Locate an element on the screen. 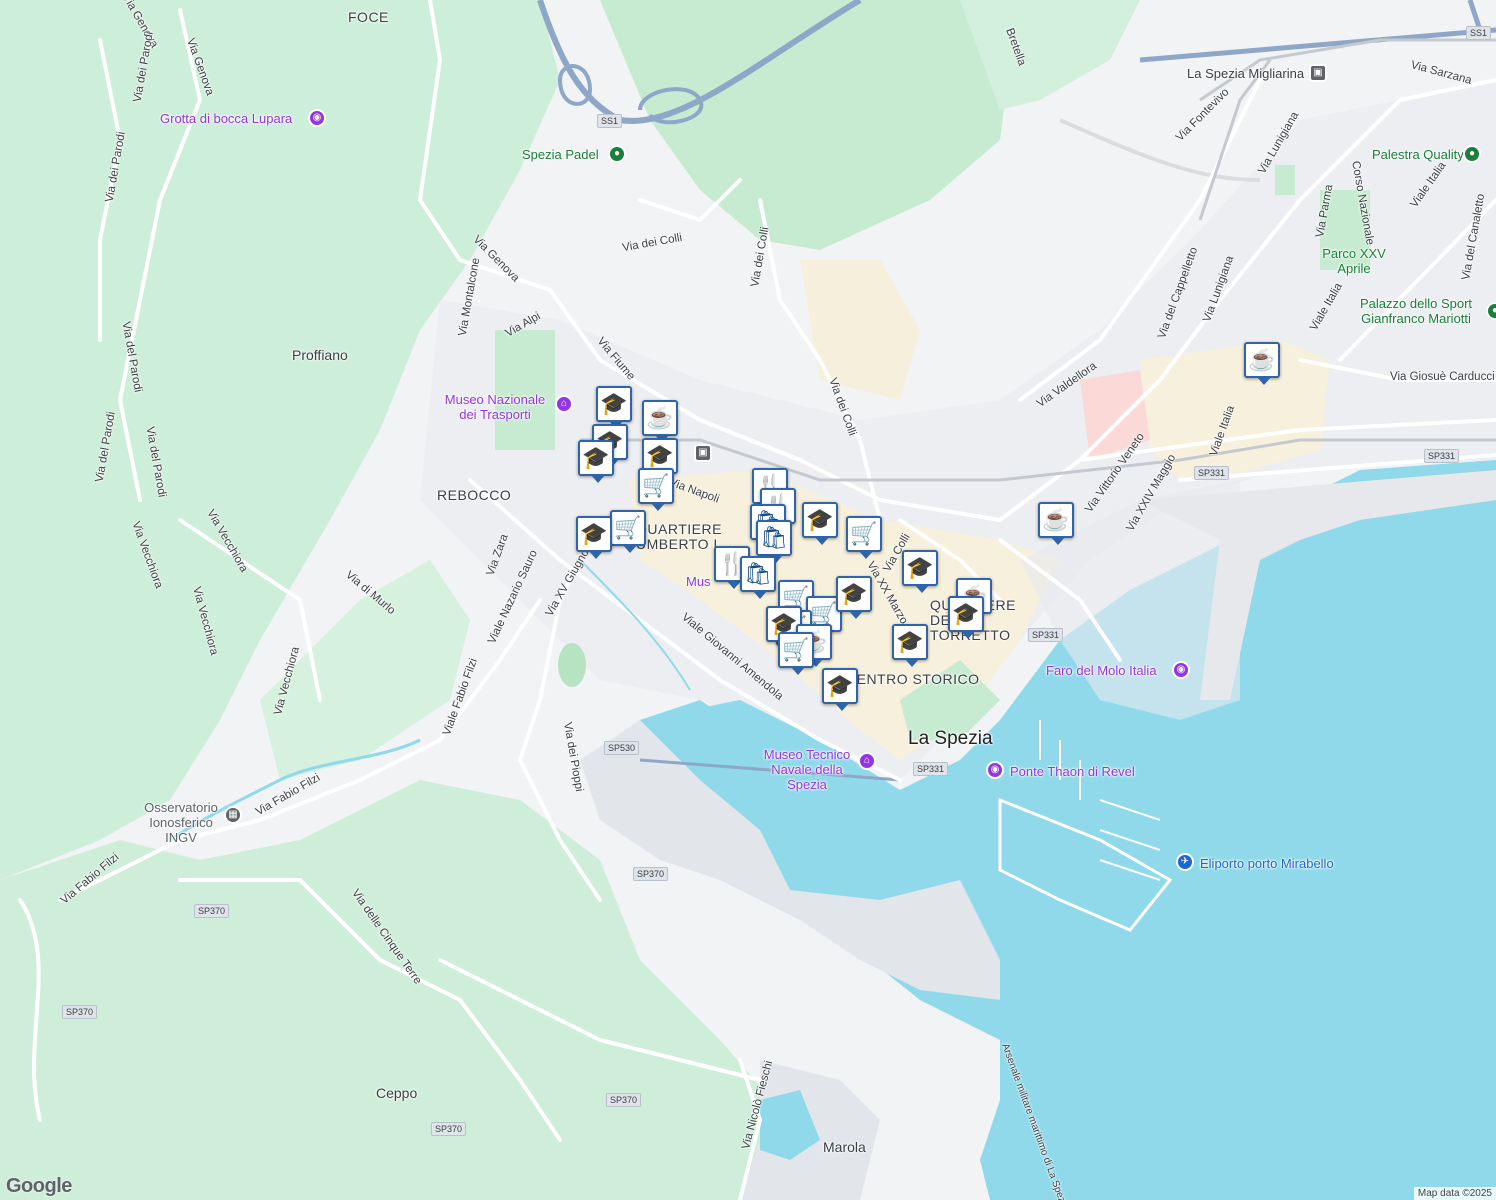 The image size is (1496, 1200). area-label-foce: FOCE is located at coordinates (368, 17).